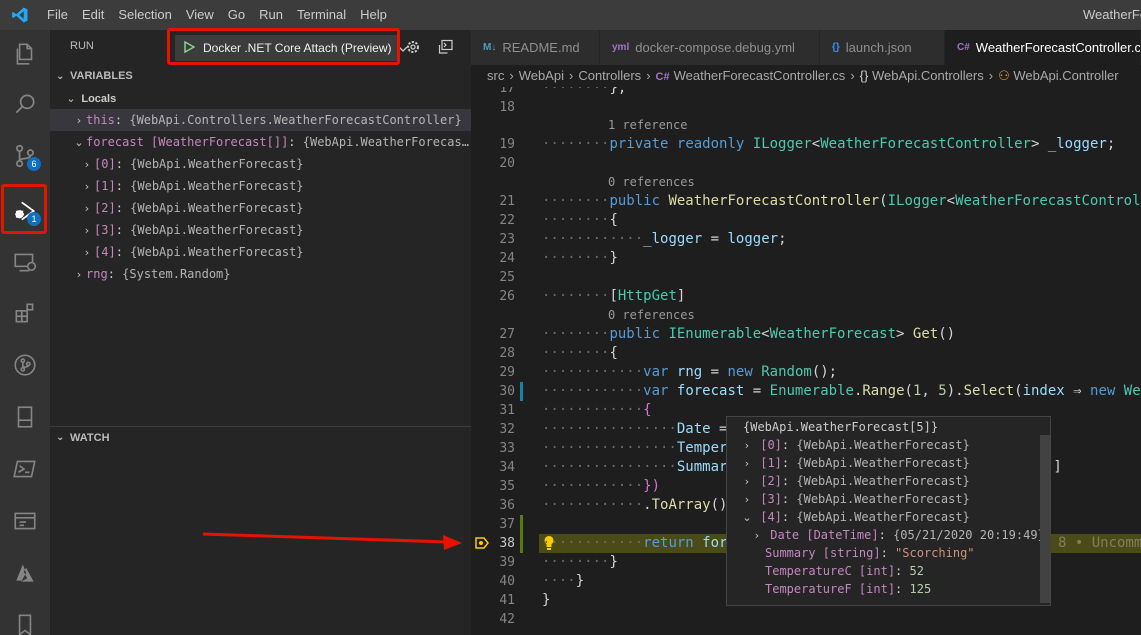  I want to click on code-line: ············return for, so click(635, 543).